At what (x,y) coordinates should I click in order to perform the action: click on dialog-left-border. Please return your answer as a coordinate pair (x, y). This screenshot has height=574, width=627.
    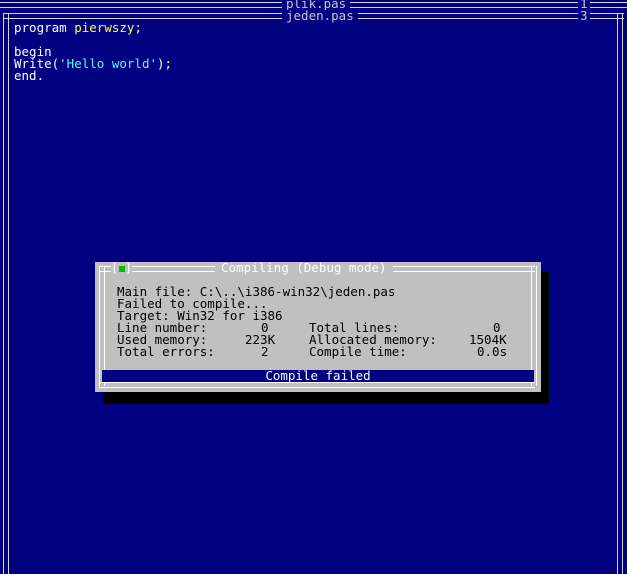
    Looking at the image, I should click on (102, 326).